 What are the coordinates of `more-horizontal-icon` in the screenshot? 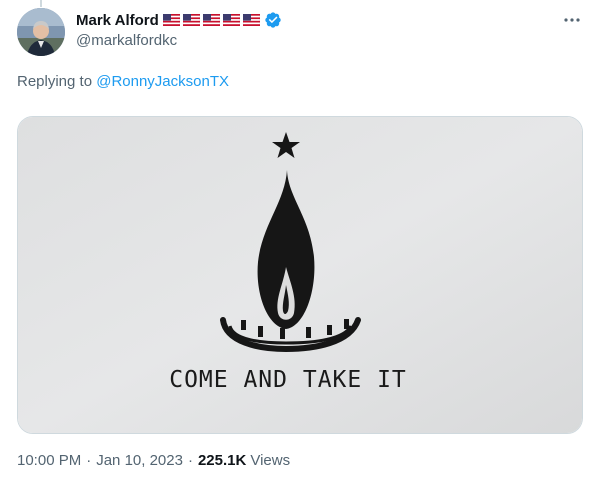 It's located at (572, 20).